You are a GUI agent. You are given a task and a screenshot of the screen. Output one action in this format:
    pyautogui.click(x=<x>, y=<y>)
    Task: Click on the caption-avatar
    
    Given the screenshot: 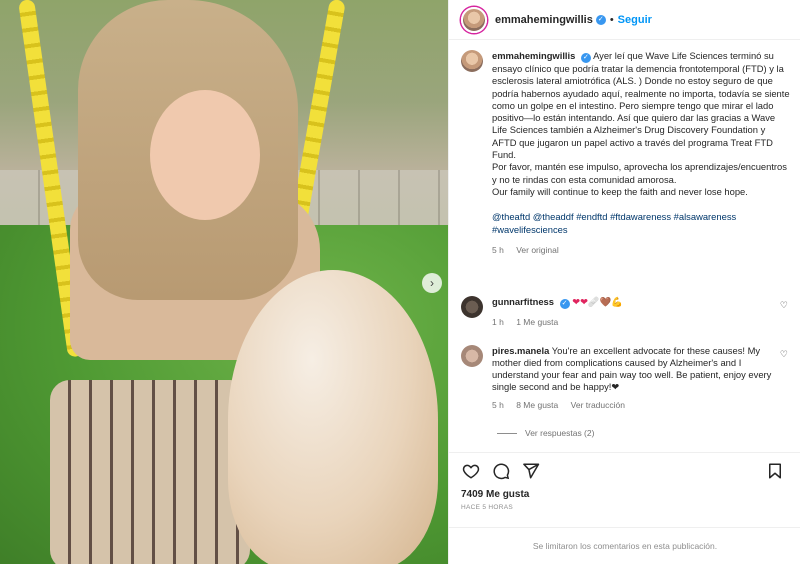 What is the action you would take?
    pyautogui.click(x=472, y=61)
    